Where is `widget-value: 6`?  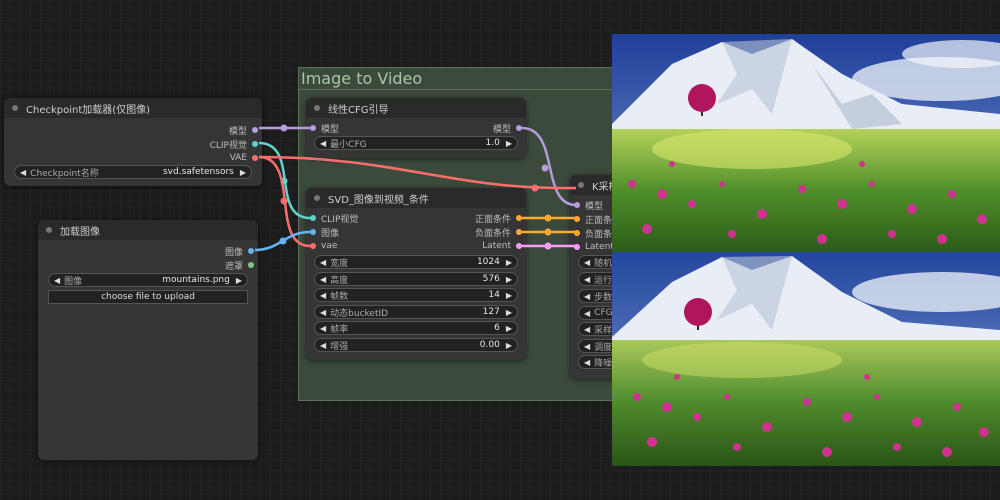 widget-value: 6 is located at coordinates (497, 328).